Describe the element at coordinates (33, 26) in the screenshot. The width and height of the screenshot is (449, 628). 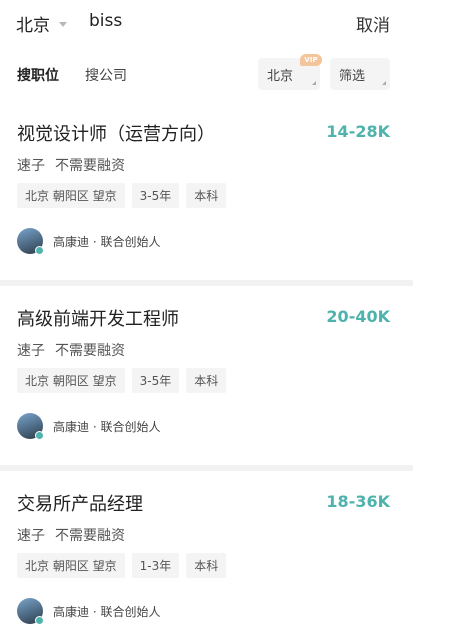
I see `city-label: 北京` at that location.